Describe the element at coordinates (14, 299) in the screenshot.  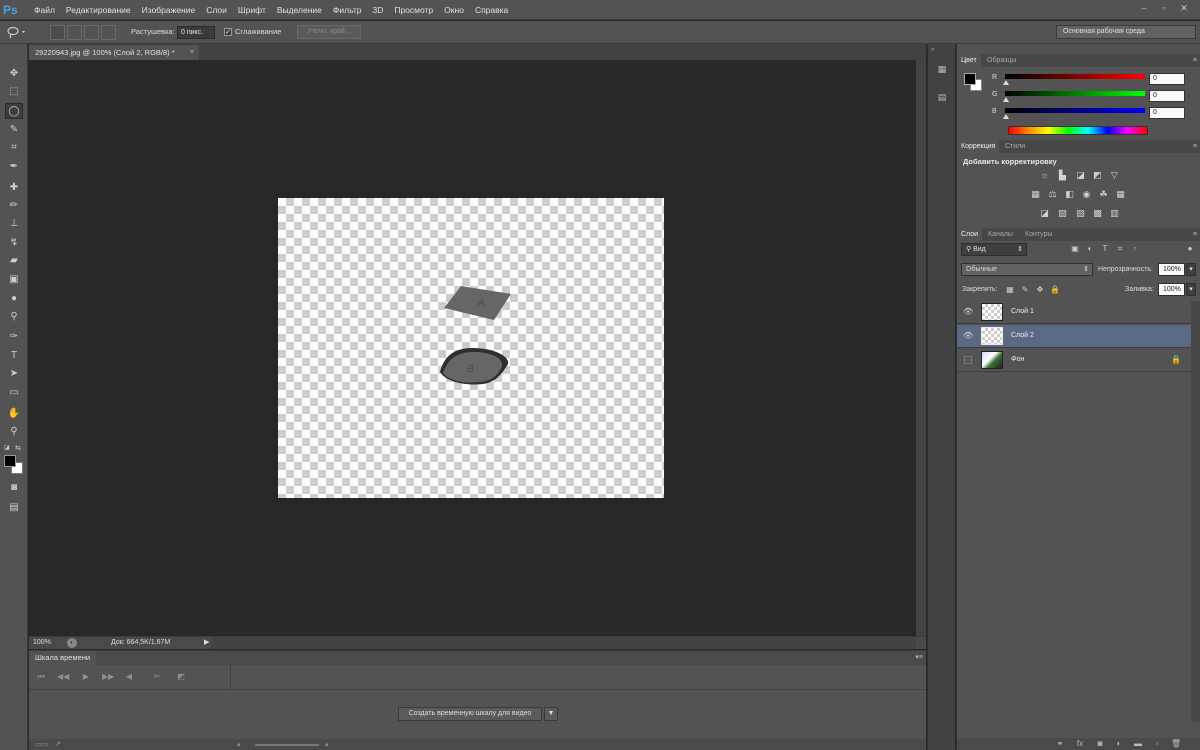
I see `blur-tool-icon: ●` at that location.